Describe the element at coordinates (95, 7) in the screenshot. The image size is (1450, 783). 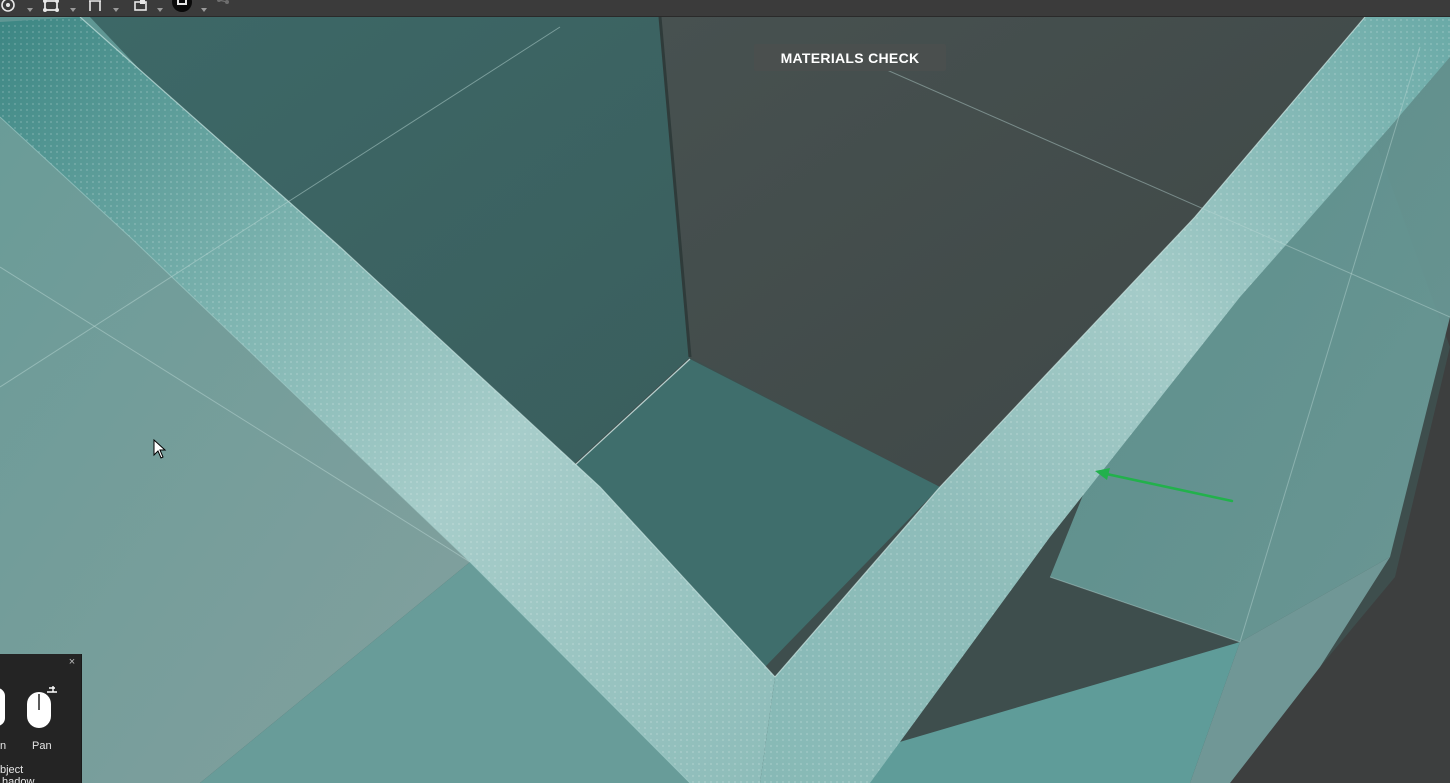
I see `measure-icon` at that location.